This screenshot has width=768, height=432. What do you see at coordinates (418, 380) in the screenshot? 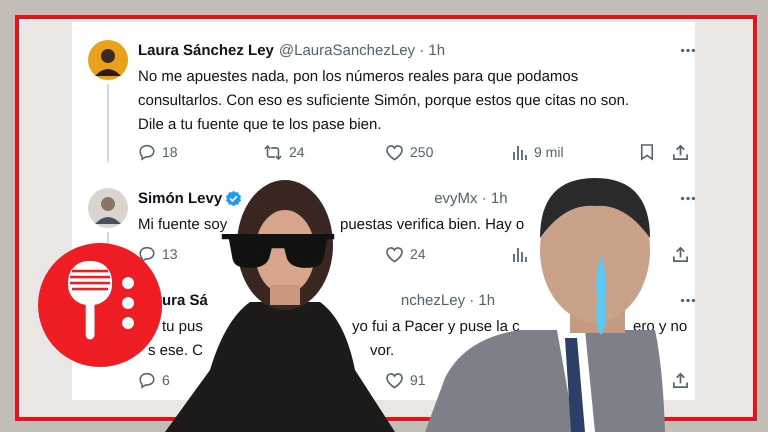
I see `action-count: 91` at bounding box center [418, 380].